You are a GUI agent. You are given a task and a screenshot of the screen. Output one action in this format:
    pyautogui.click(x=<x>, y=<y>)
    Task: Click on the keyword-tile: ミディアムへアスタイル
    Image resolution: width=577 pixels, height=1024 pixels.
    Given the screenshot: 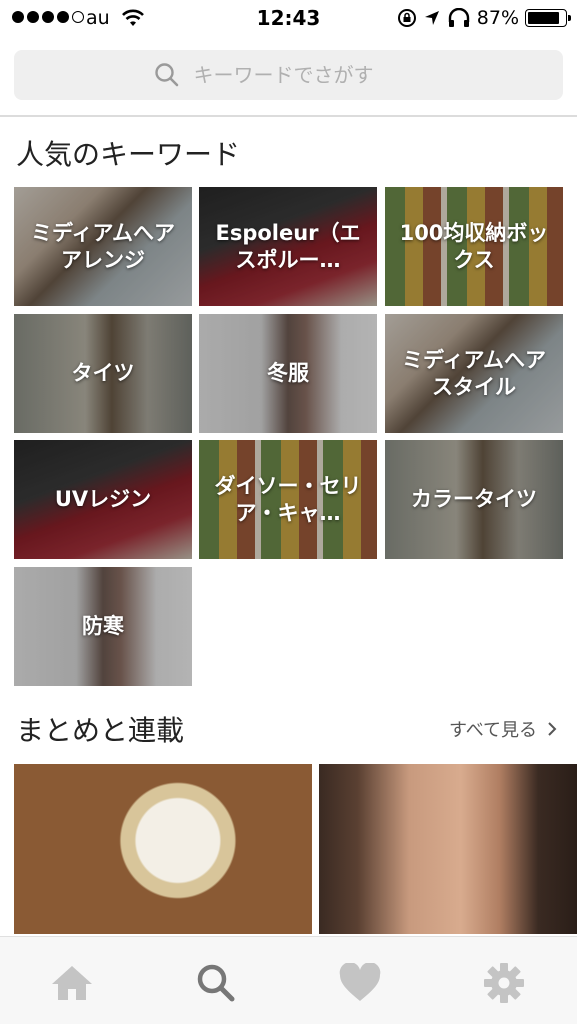 What is the action you would take?
    pyautogui.click(x=474, y=373)
    